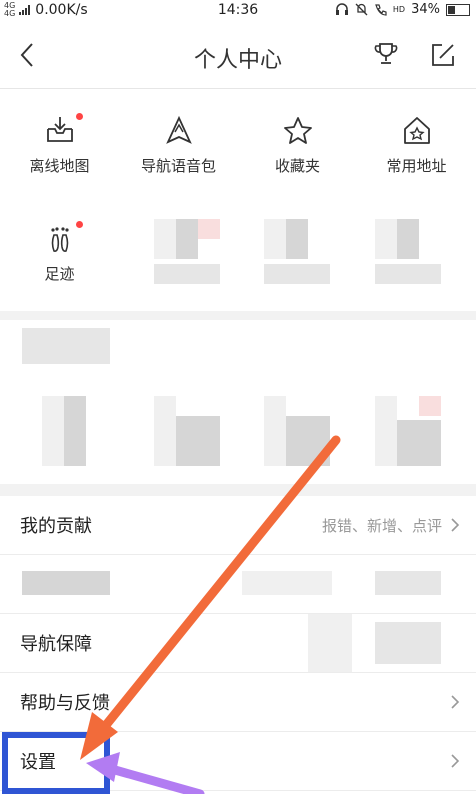  Describe the element at coordinates (361, 9) in the screenshot. I see `mute-bell-icon` at that location.